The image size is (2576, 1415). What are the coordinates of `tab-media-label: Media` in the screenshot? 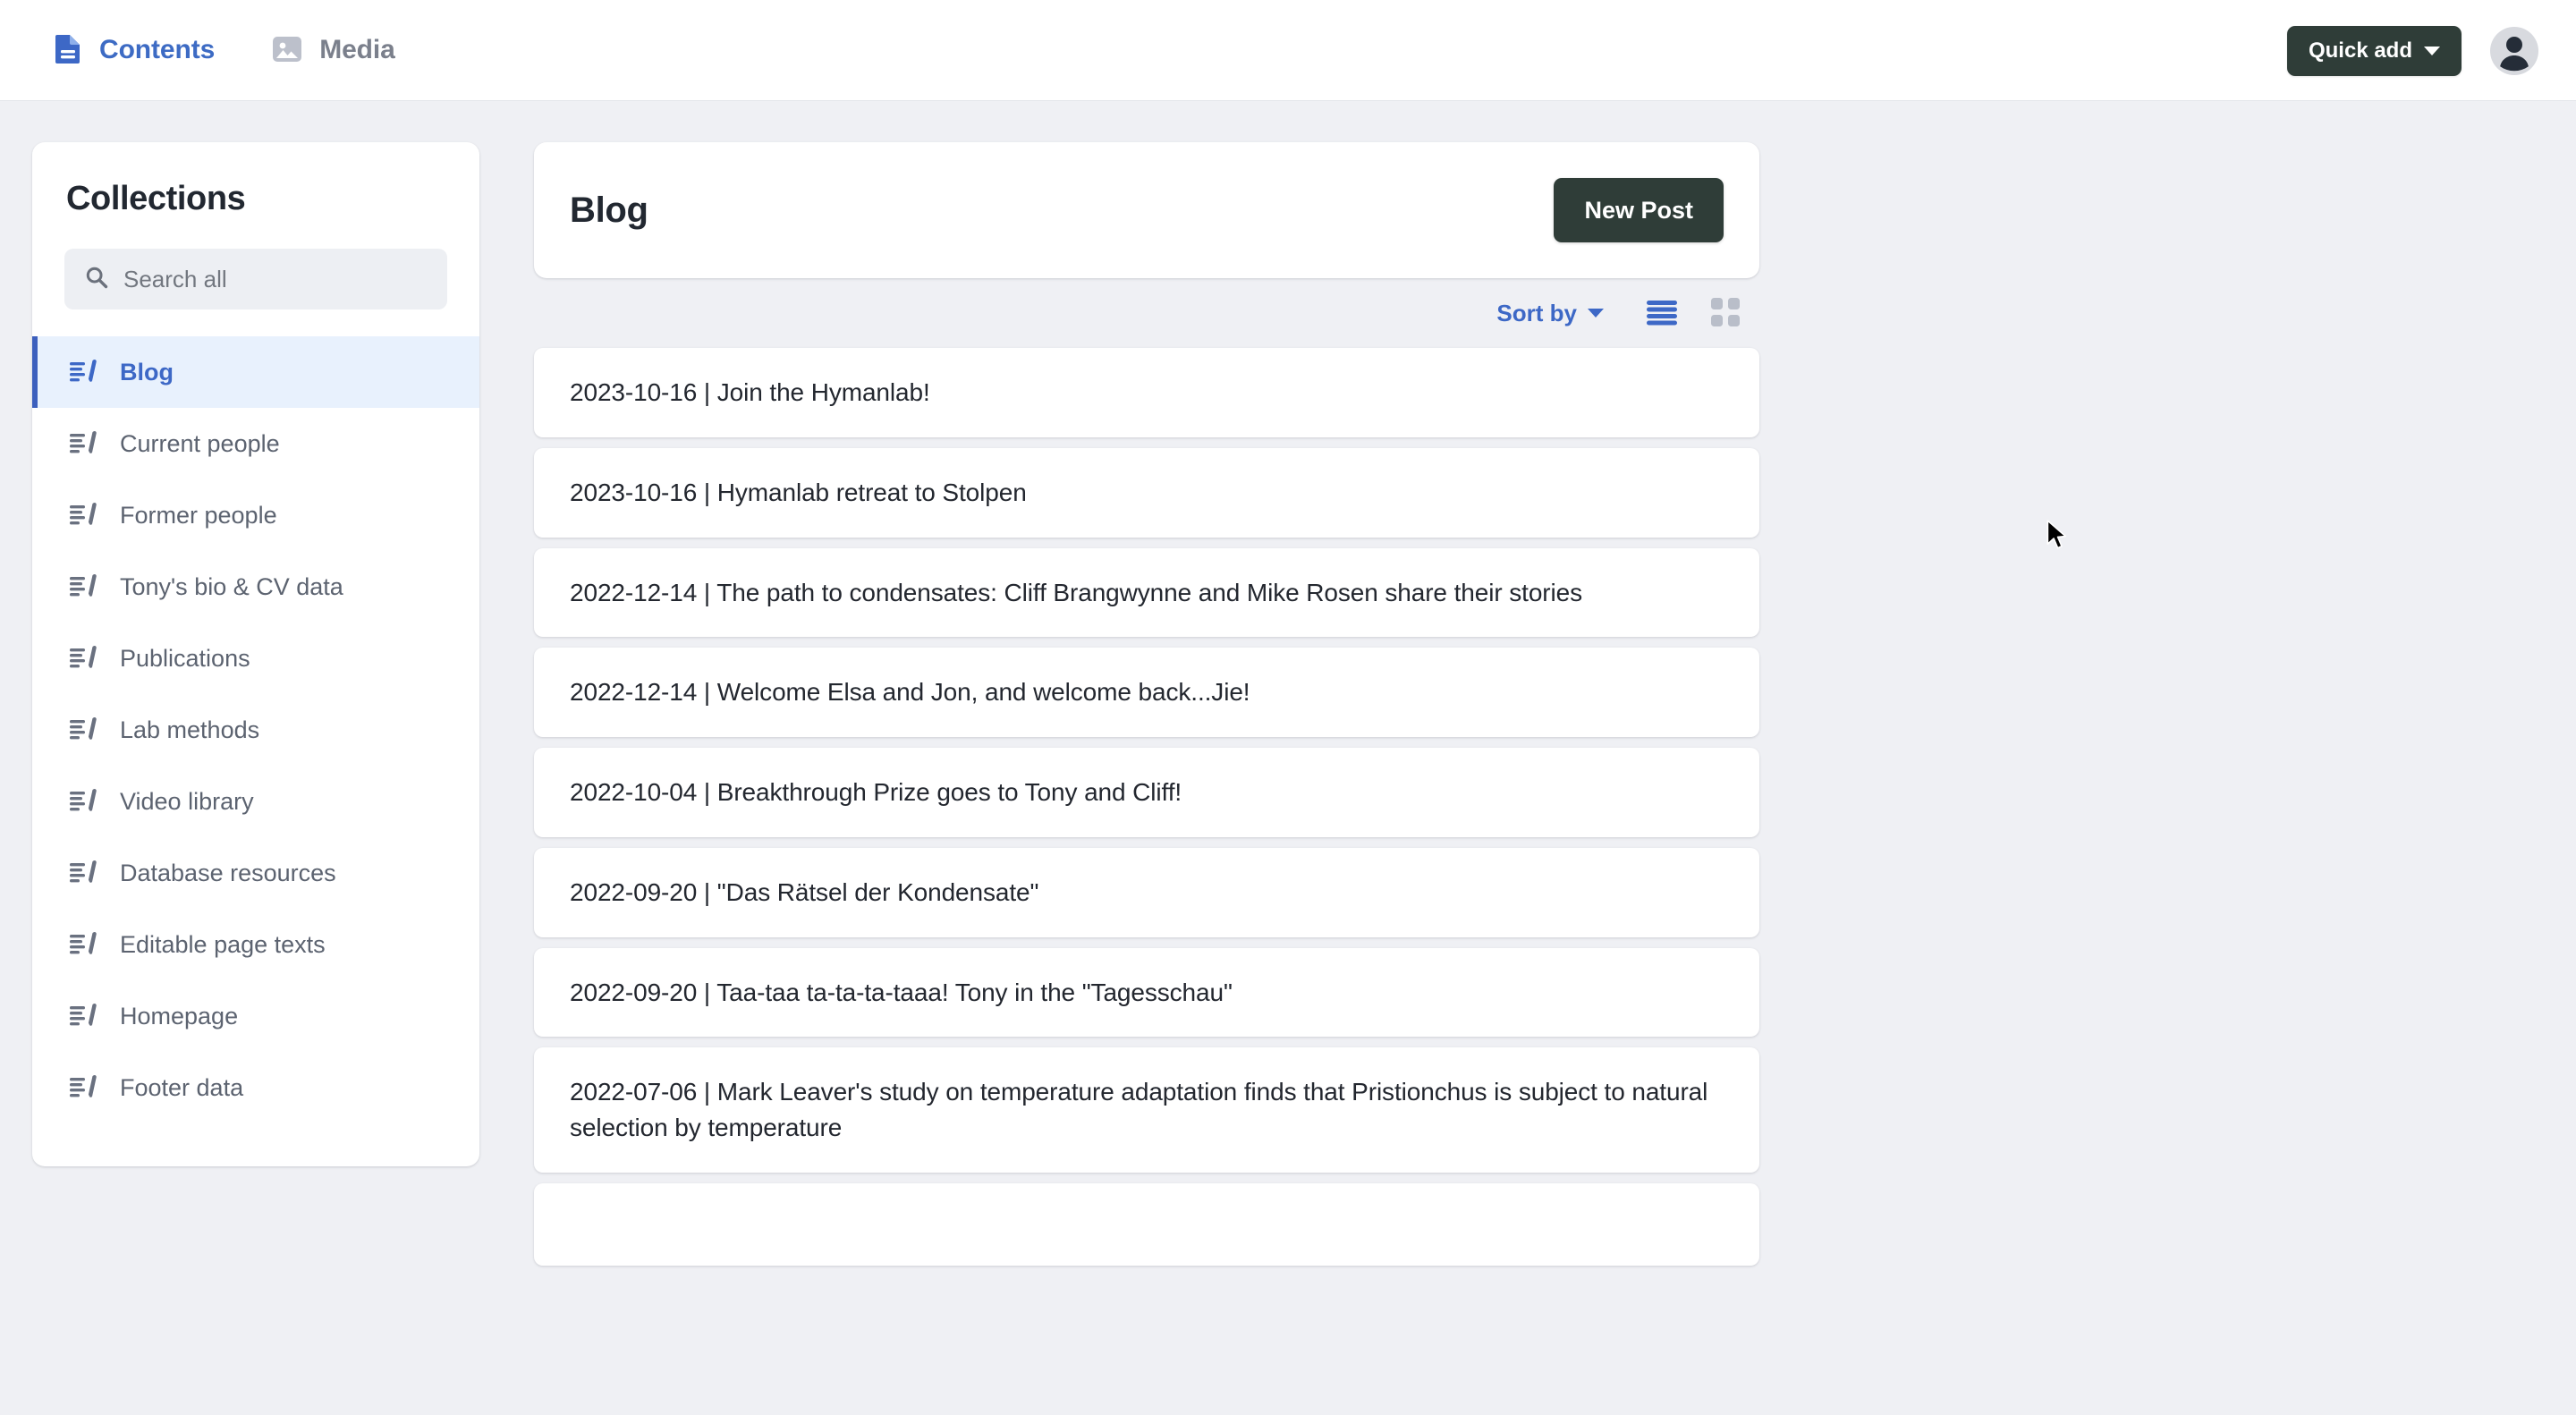 It's located at (357, 50).